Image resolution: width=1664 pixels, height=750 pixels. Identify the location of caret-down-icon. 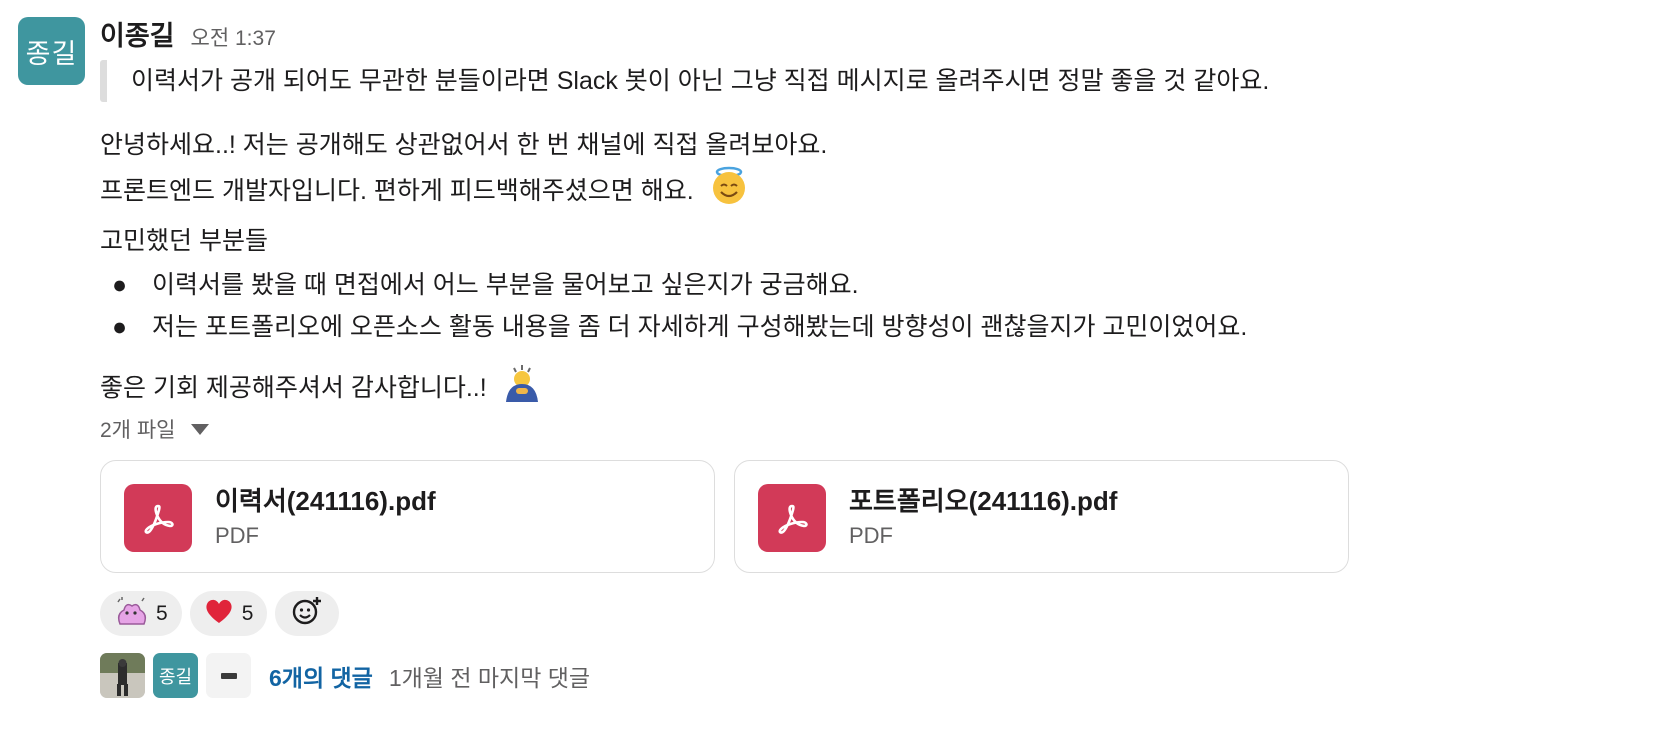
(200, 429).